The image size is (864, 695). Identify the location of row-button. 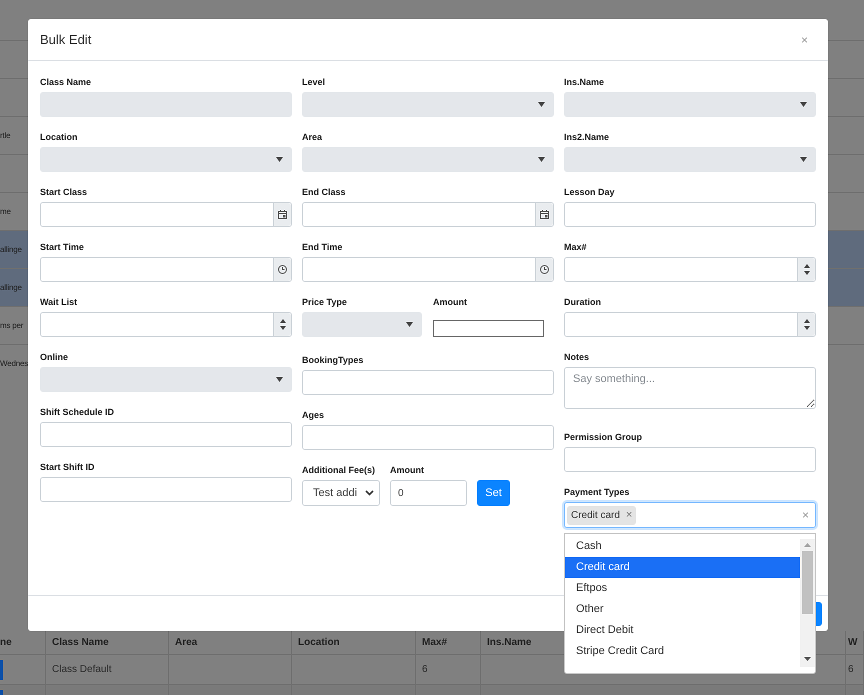
(1, 670).